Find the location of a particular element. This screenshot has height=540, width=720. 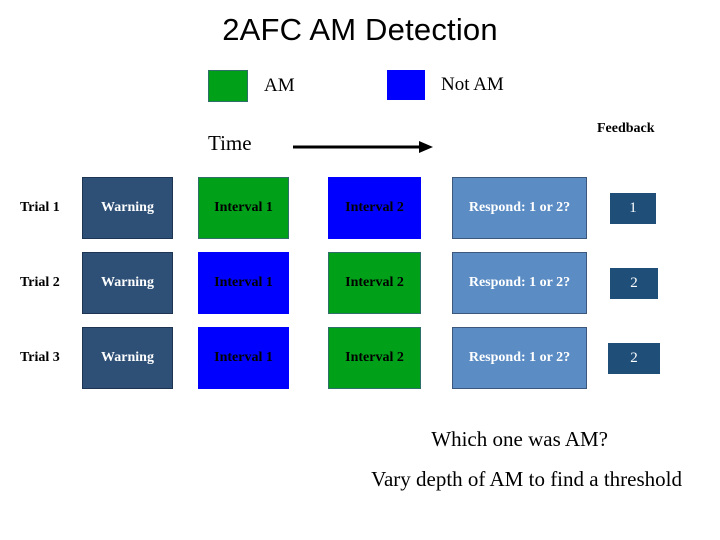

trial-label: Trial 1 is located at coordinates (40, 207).